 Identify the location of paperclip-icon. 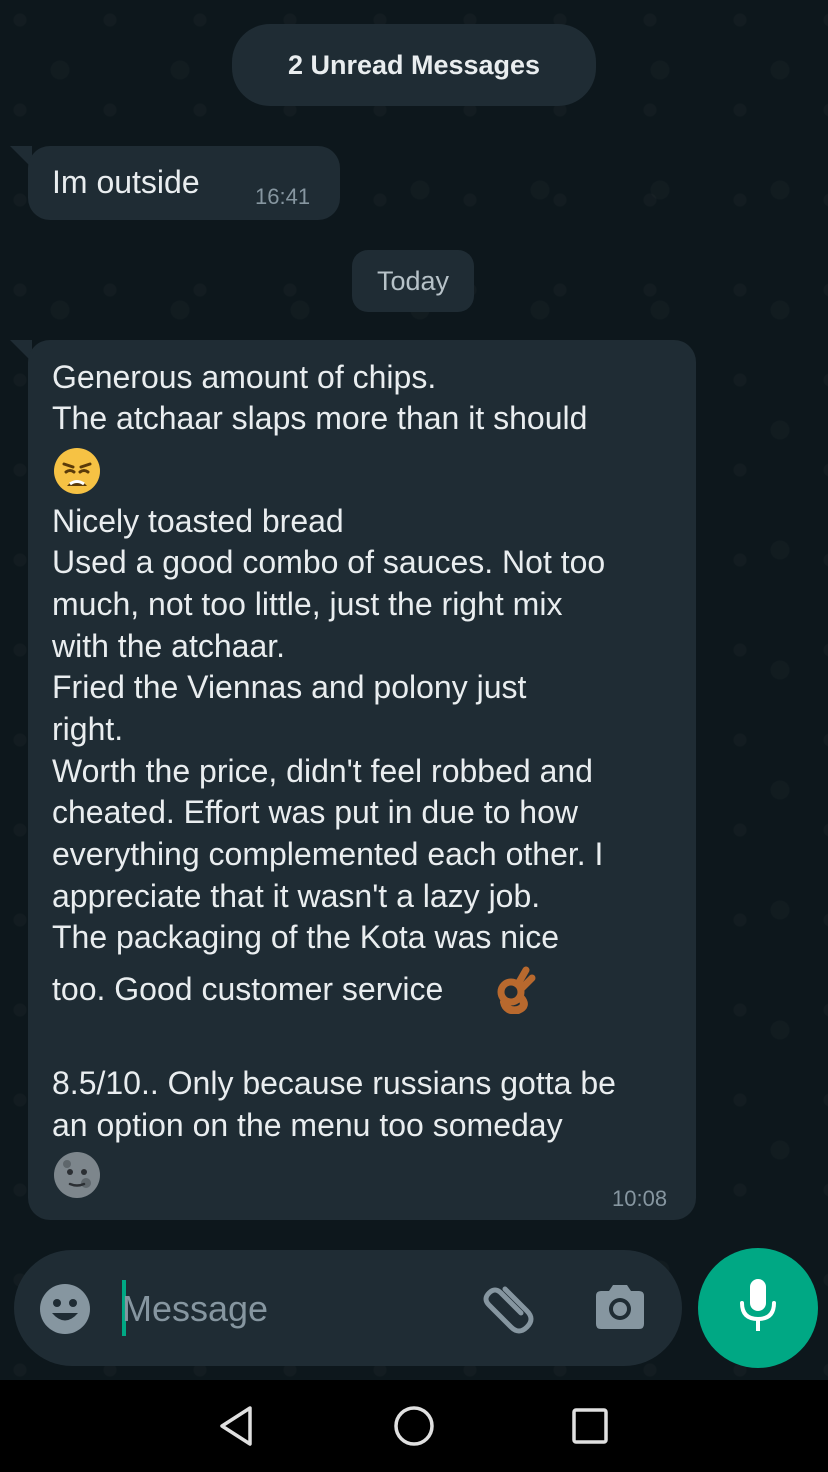
(507, 1312).